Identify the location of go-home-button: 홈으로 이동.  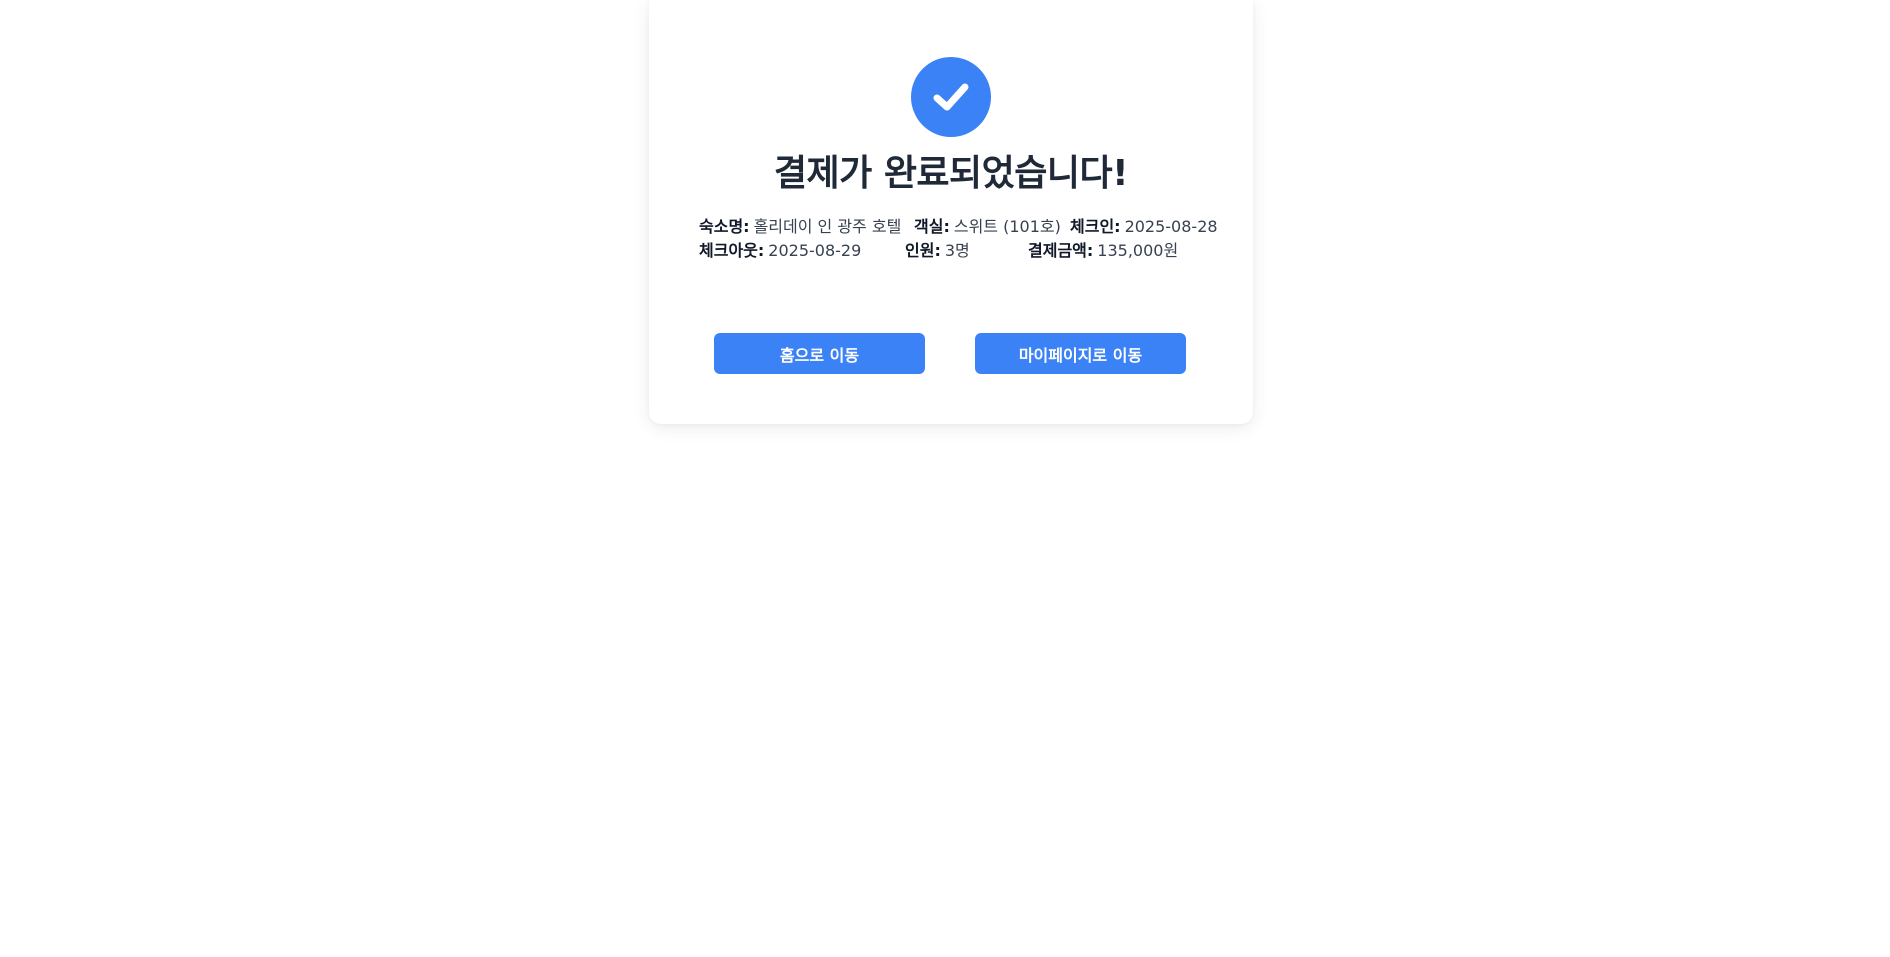
(819, 353).